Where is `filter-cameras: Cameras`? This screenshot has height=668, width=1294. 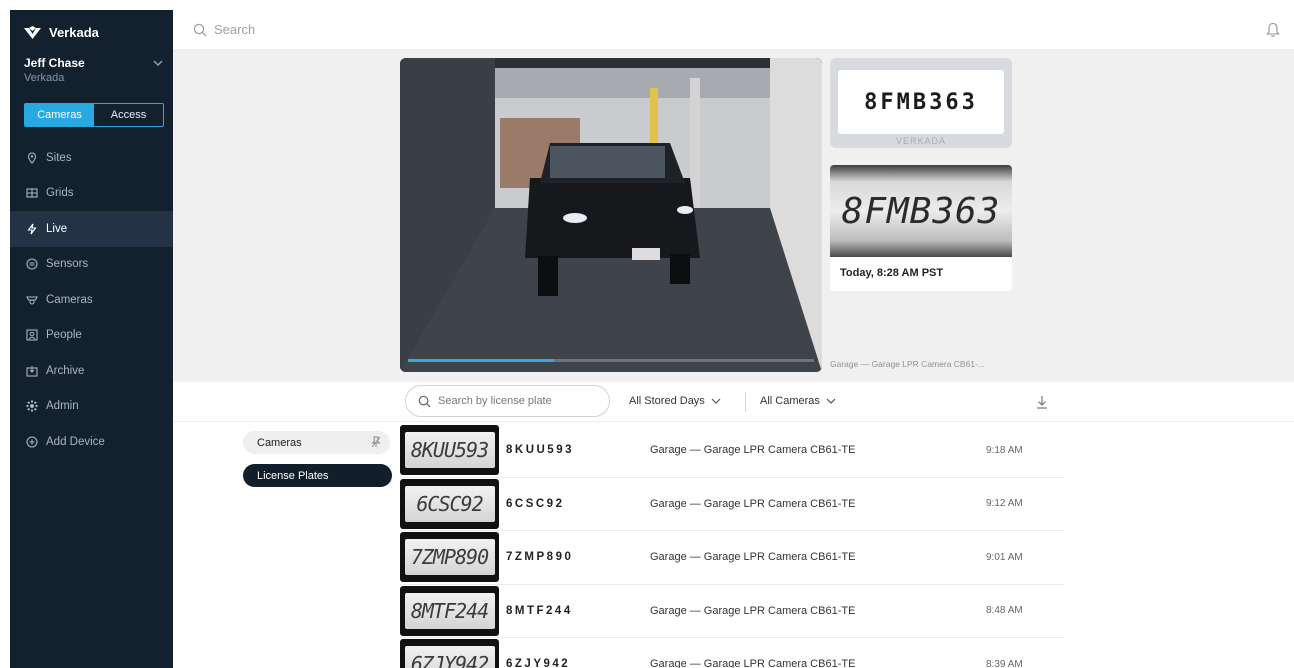
filter-cameras: Cameras is located at coordinates (316, 442).